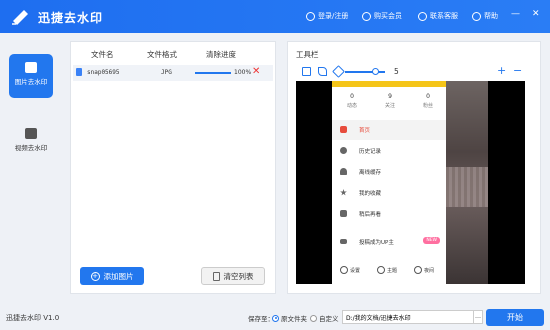 The height and width of the screenshot is (330, 550). I want to click on title-bar: 迅捷去水印 登录/注册 购买会员 联系客服 帮助 — ✕, so click(275, 16).